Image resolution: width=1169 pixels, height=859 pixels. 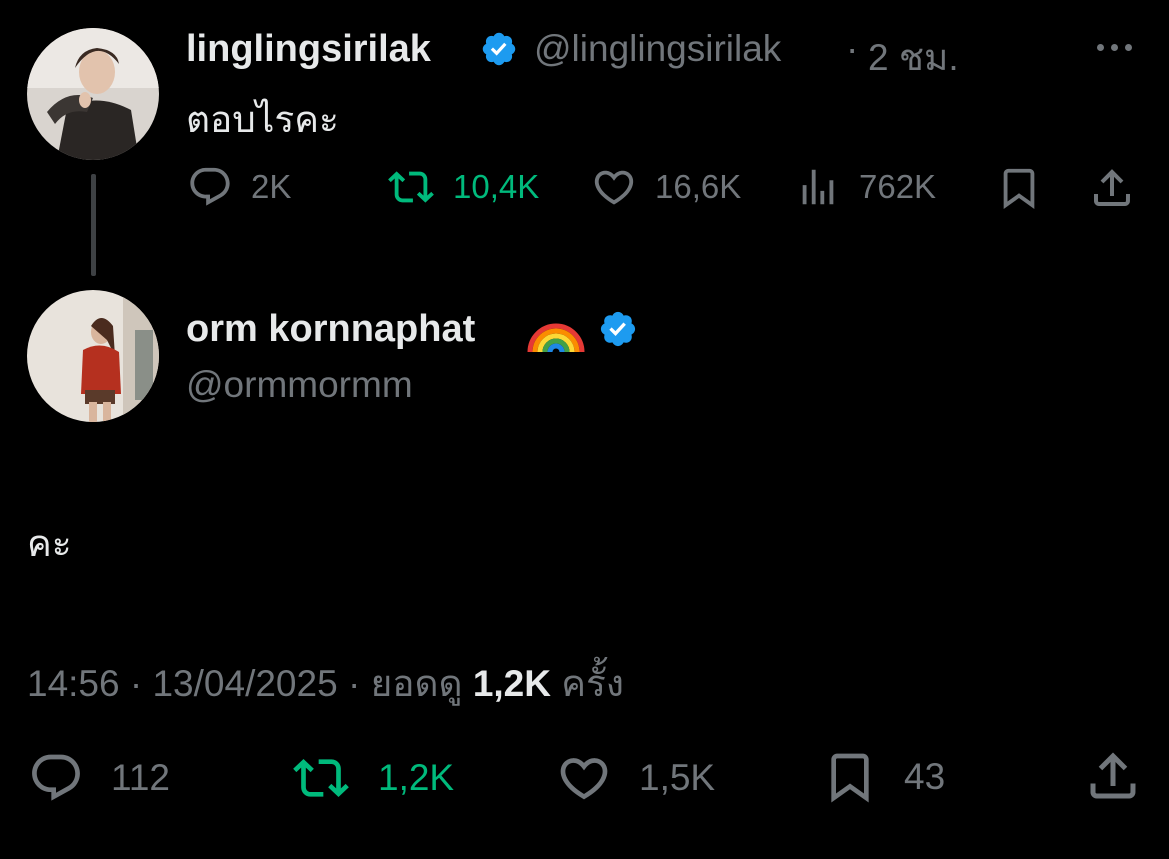 What do you see at coordinates (913, 57) in the screenshot?
I see `parent-time-ago: 2 ชม.` at bounding box center [913, 57].